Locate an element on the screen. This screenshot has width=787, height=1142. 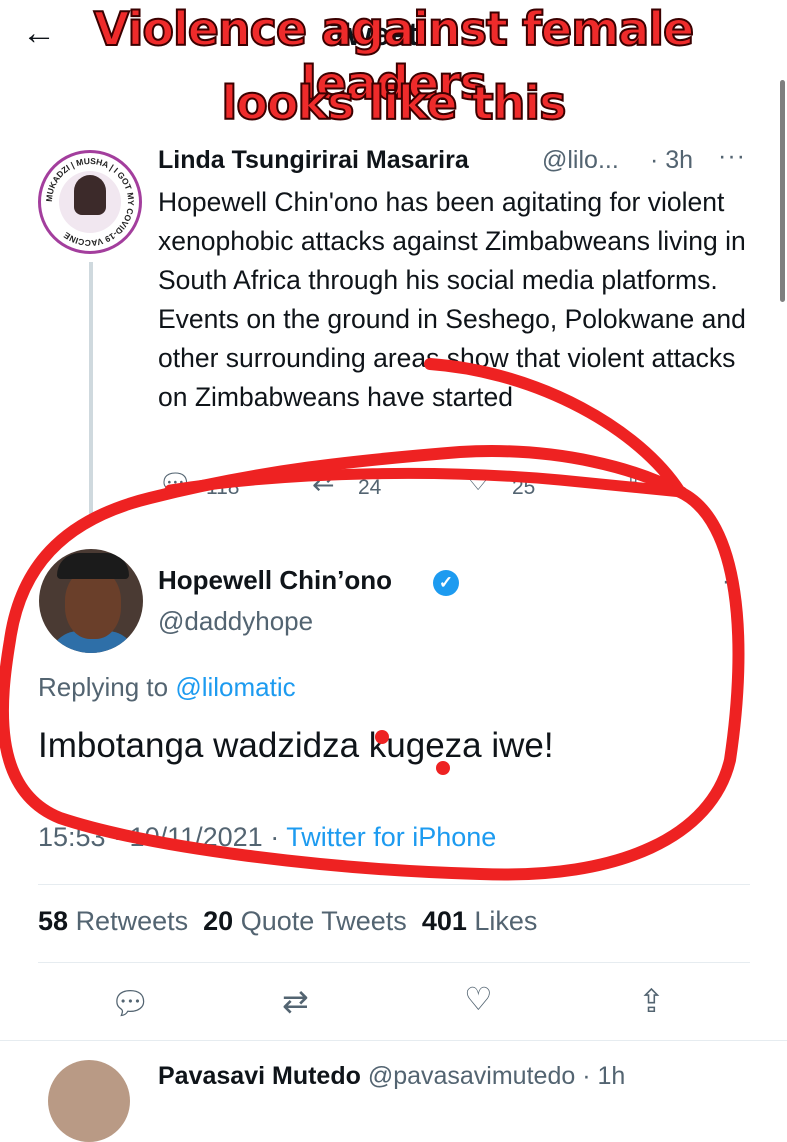
more-options-icon: ··· is located at coordinates (732, 156).